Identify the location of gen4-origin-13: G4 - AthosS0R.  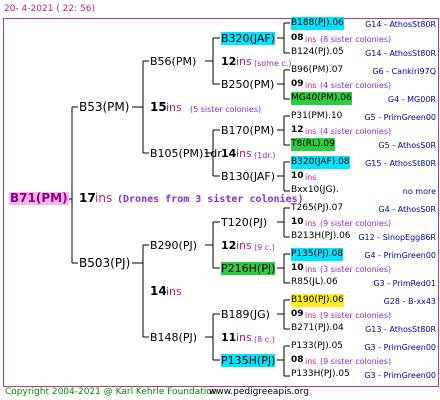
(407, 209).